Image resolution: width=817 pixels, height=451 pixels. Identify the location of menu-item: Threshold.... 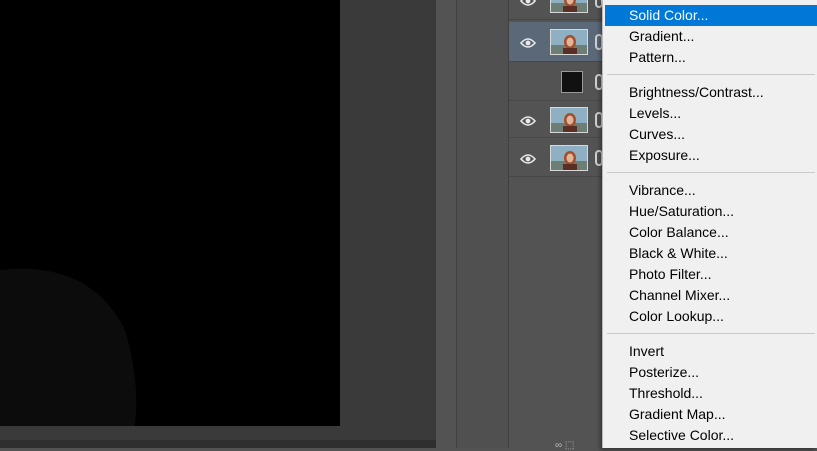
(711, 393).